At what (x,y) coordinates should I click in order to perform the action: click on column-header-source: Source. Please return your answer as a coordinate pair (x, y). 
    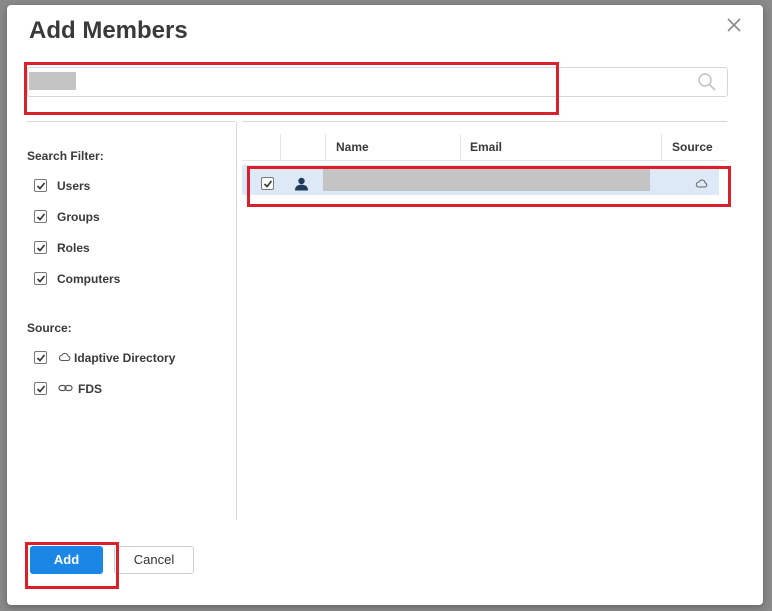
    Looking at the image, I should click on (692, 147).